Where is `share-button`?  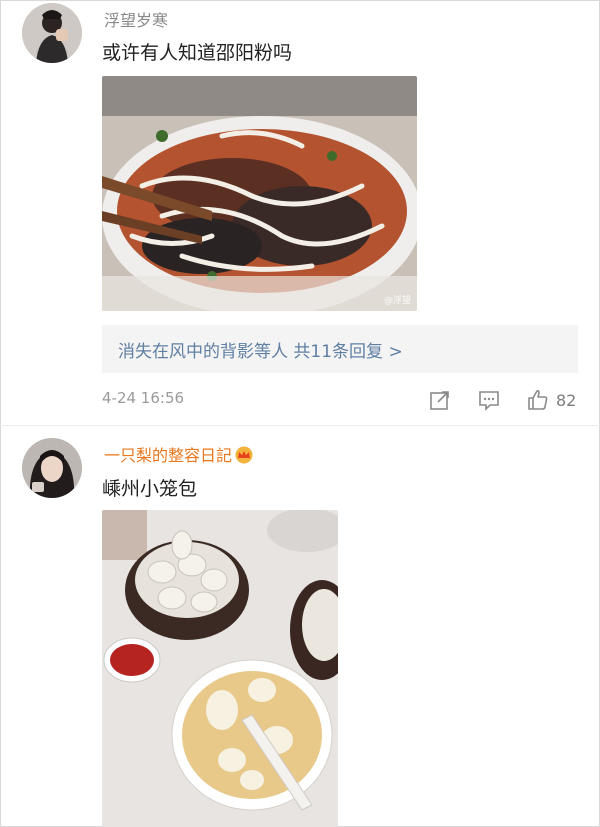 share-button is located at coordinates (440, 400).